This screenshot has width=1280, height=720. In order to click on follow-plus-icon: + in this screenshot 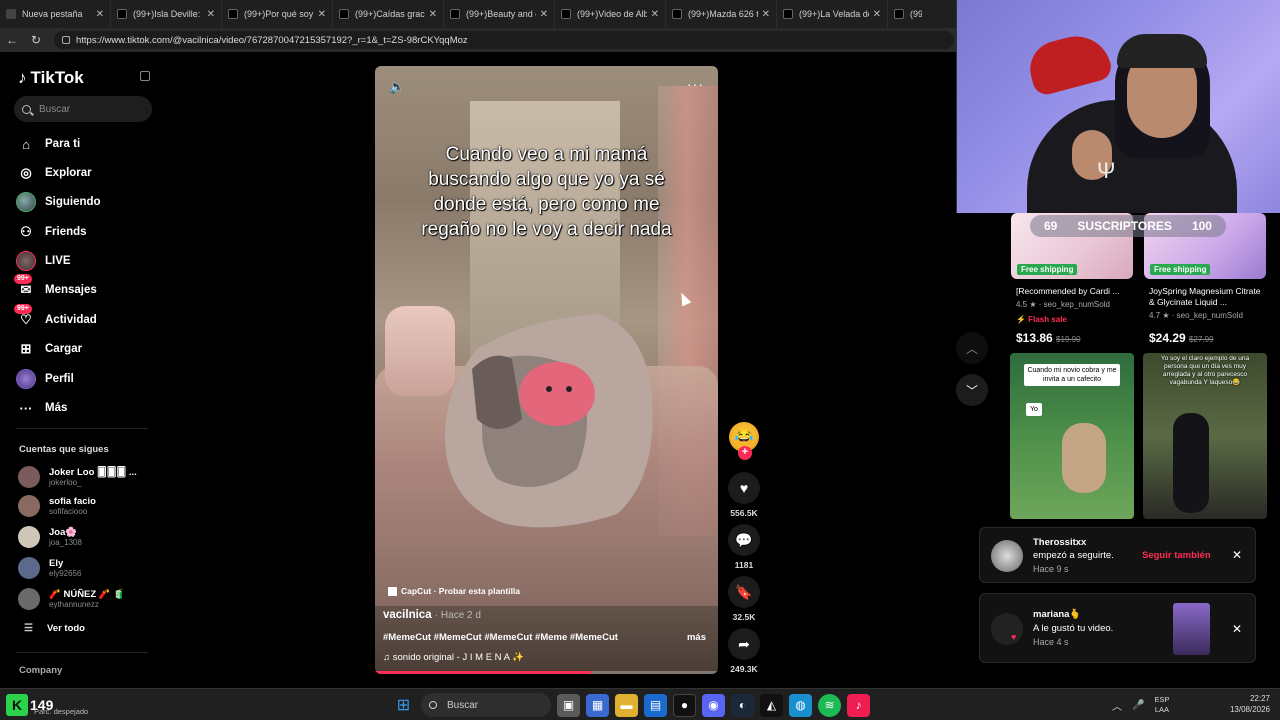, I will do `click(745, 453)`.